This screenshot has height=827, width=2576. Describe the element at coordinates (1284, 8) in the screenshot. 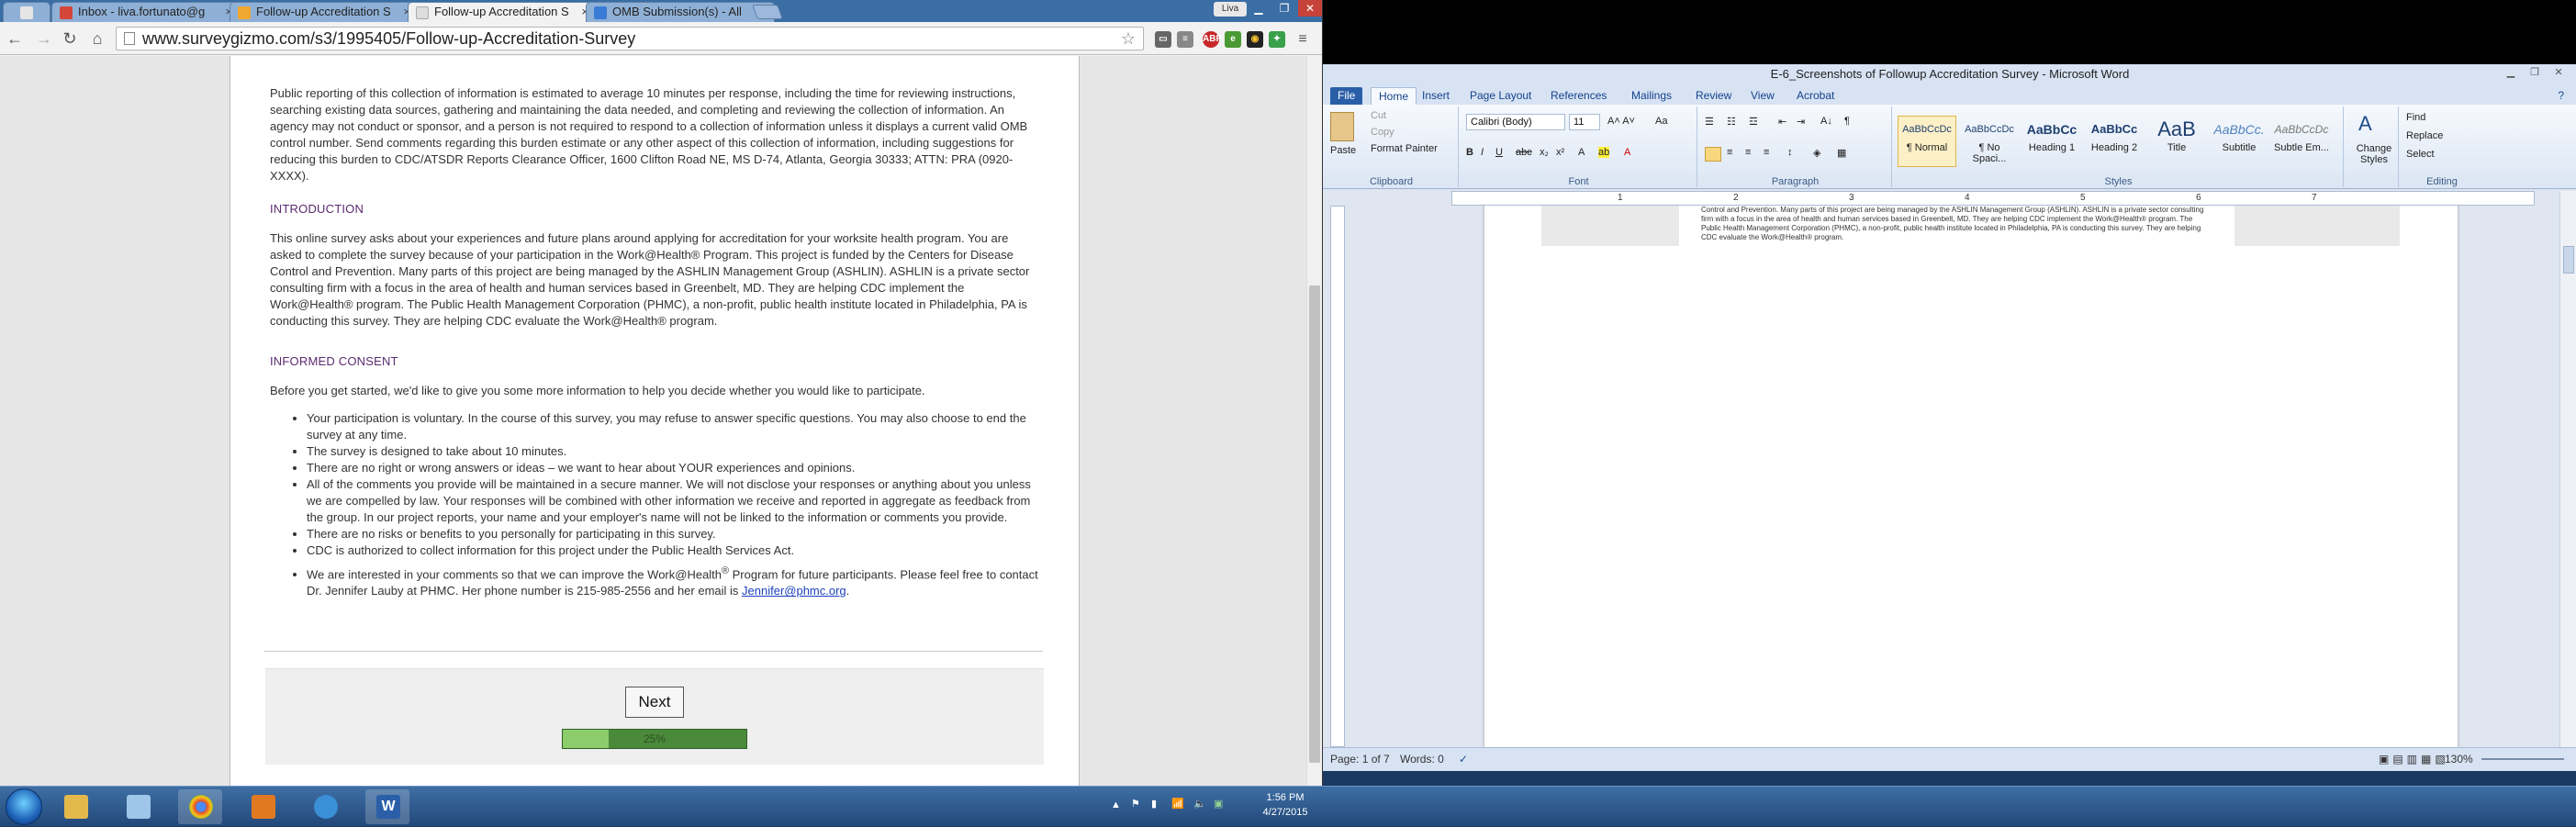

I see `maximize-icon: ❐` at that location.